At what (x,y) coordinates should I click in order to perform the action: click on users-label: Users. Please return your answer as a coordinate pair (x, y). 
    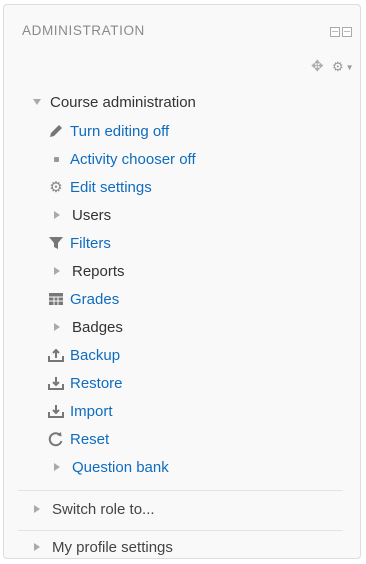
    Looking at the image, I should click on (92, 215).